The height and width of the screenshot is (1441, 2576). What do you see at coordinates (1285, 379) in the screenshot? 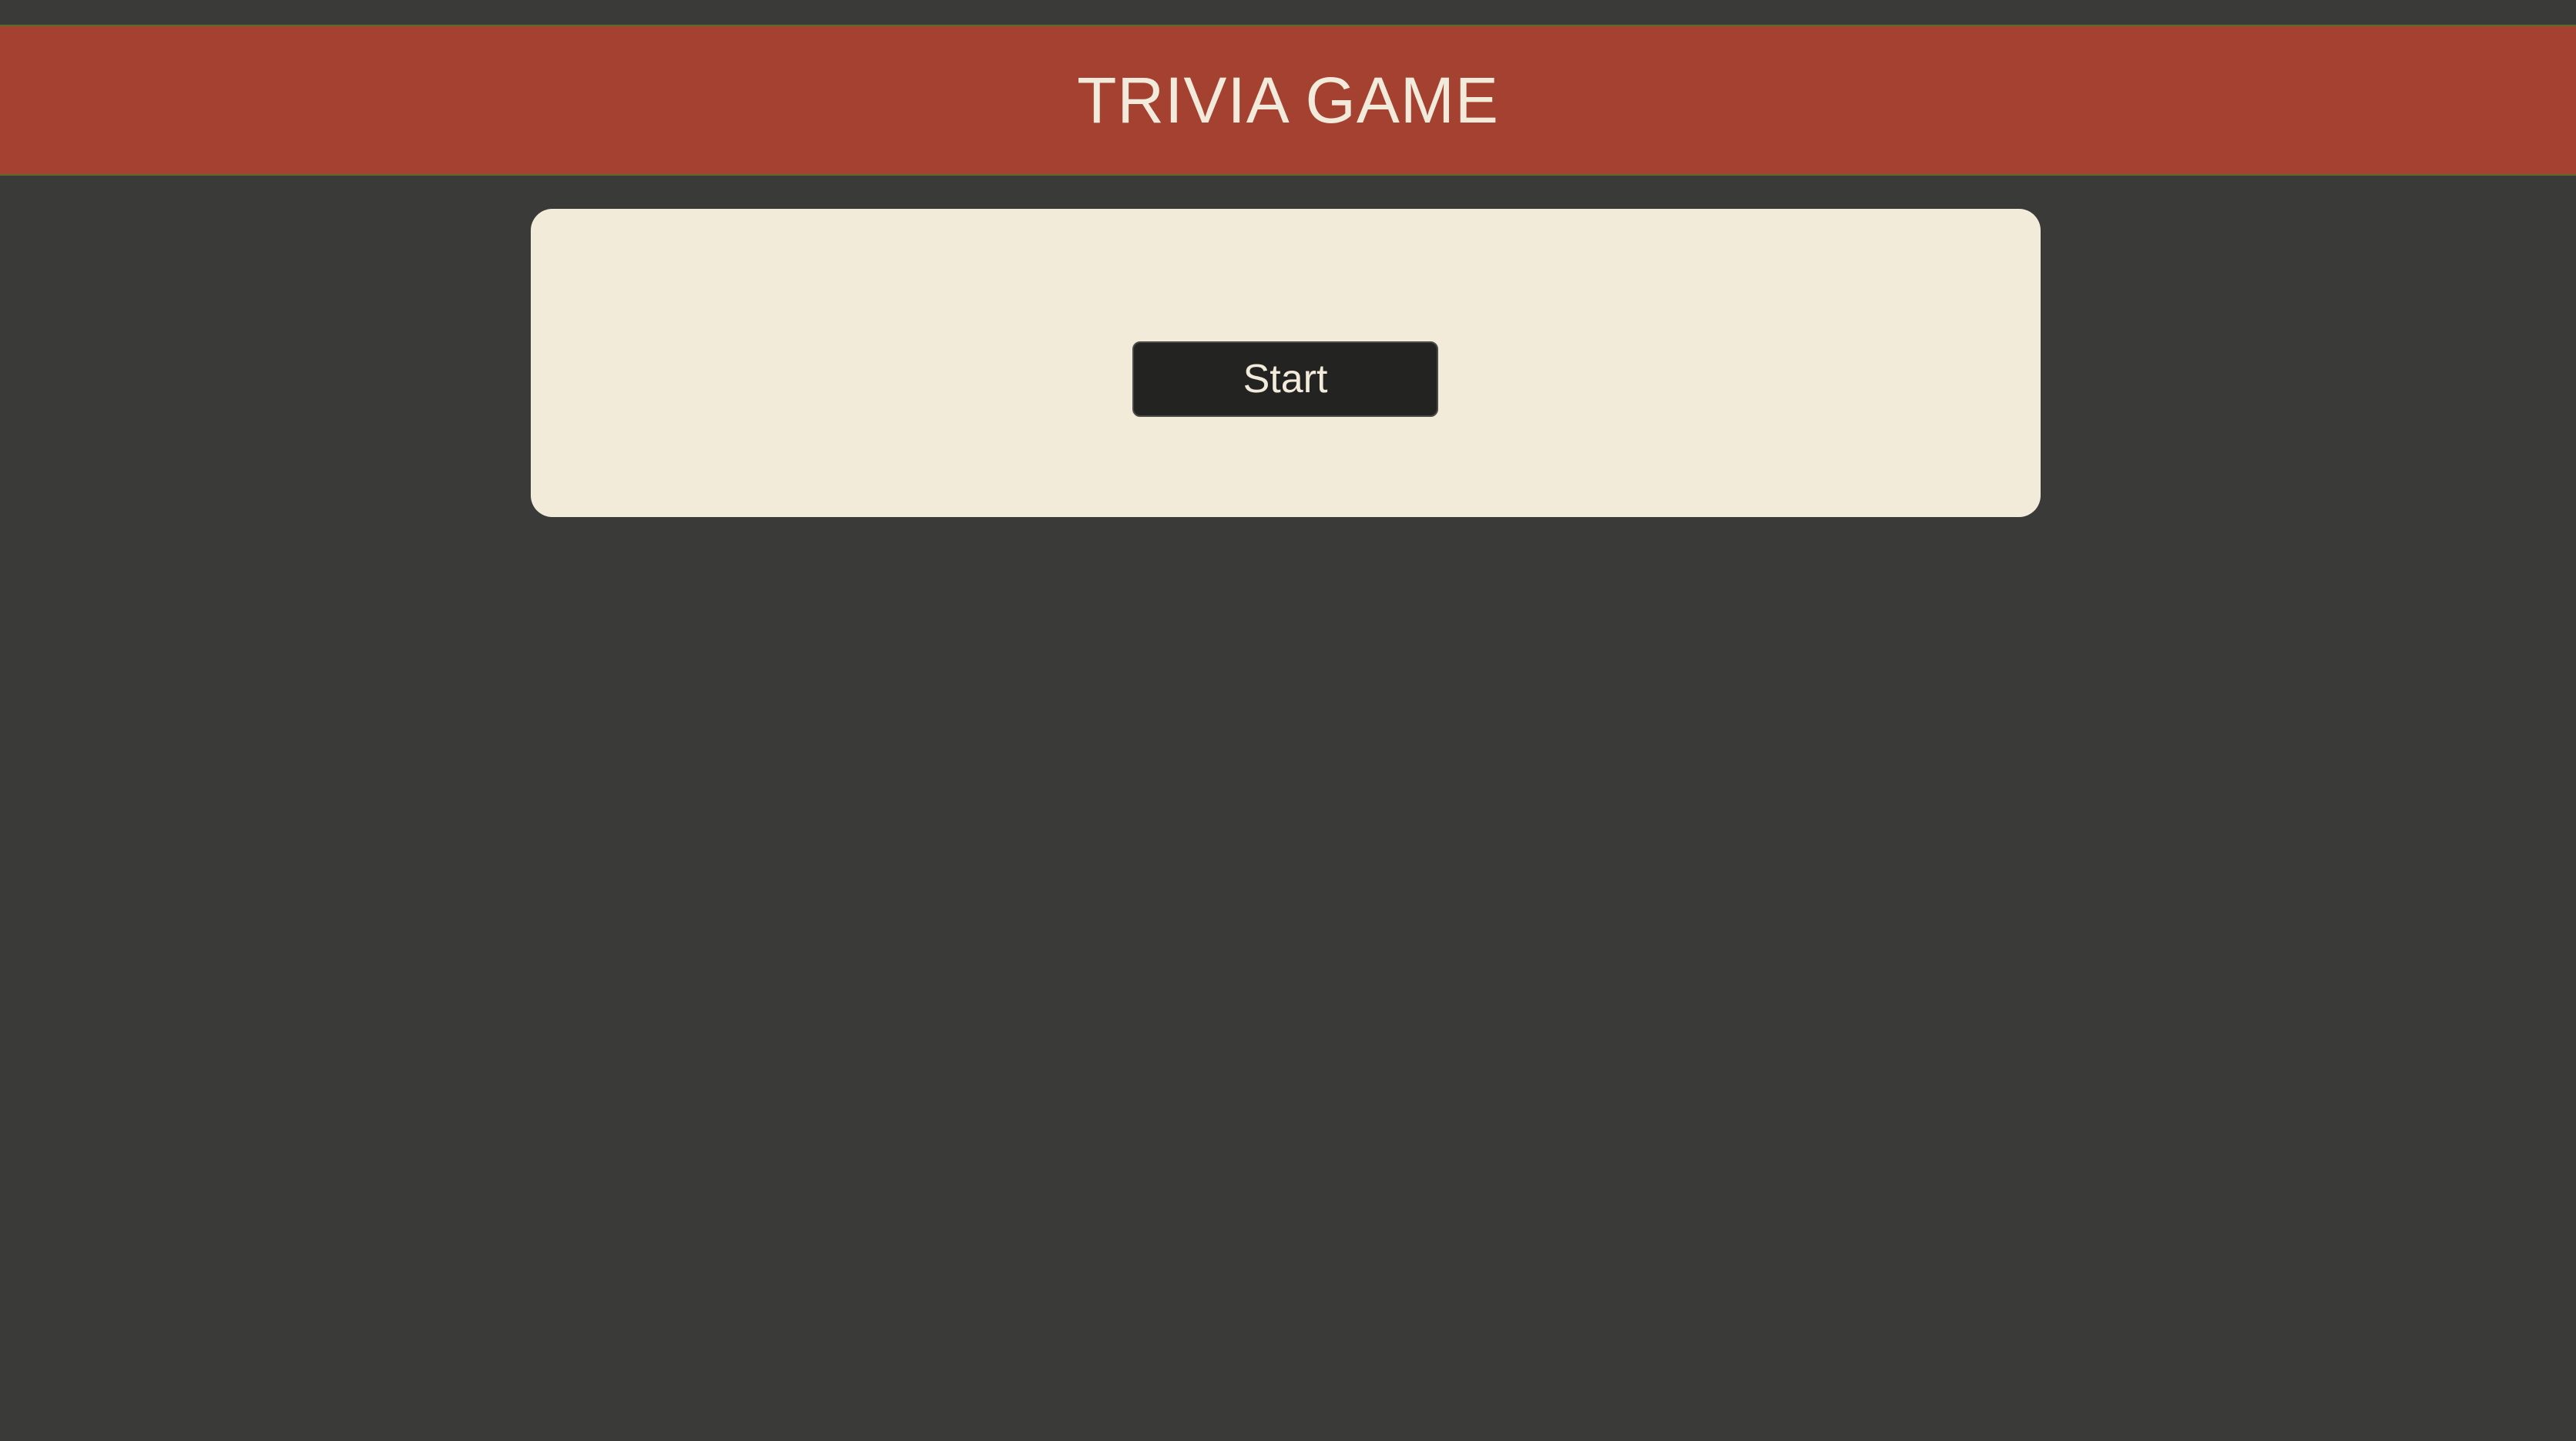
I see `start-button: Start` at bounding box center [1285, 379].